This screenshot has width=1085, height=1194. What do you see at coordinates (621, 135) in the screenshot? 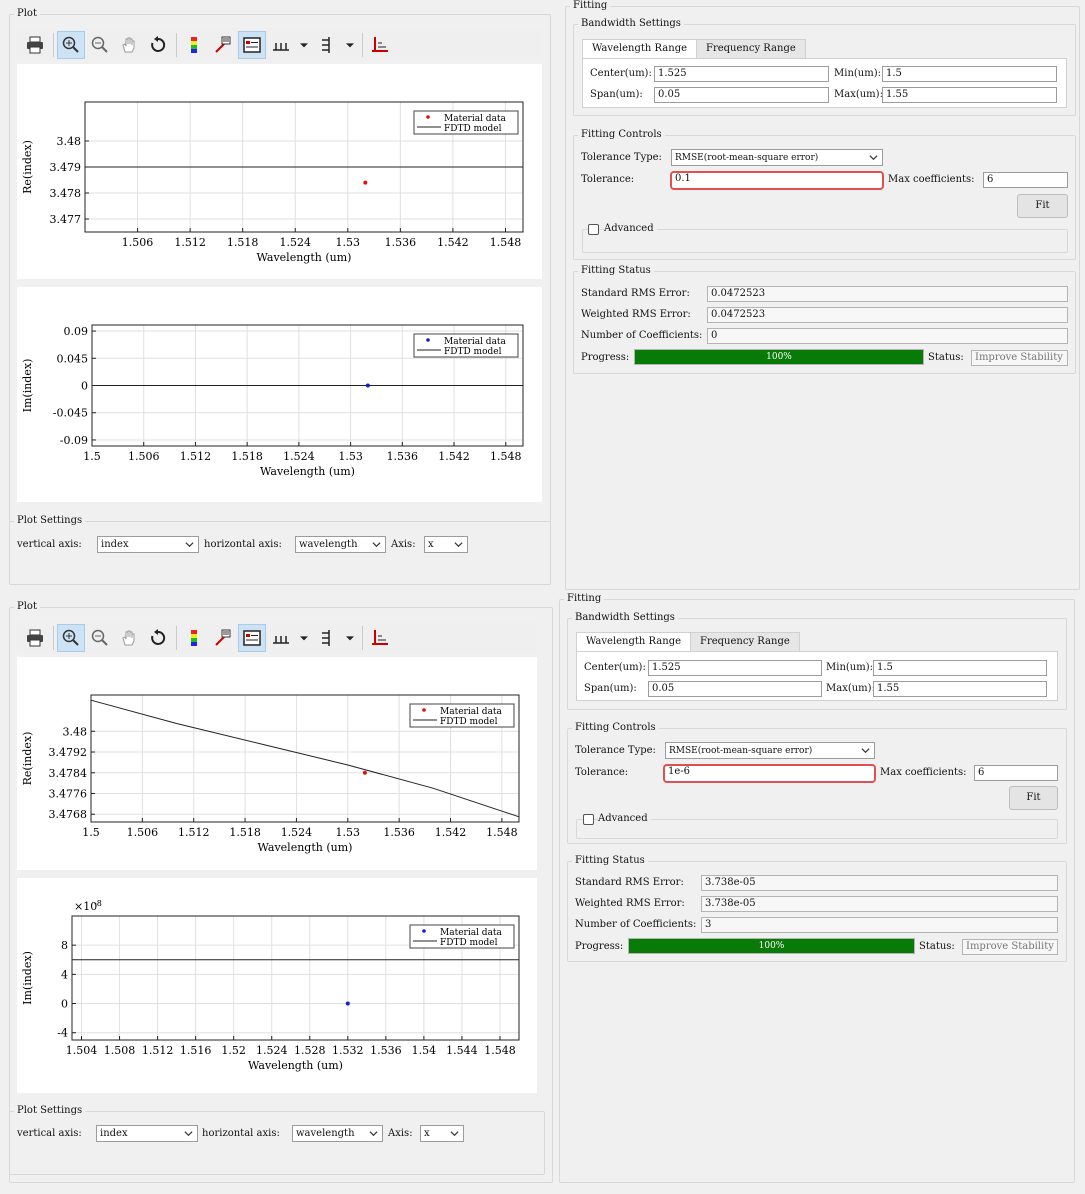
I see `fitting-controls-title: Fitting Controls` at bounding box center [621, 135].